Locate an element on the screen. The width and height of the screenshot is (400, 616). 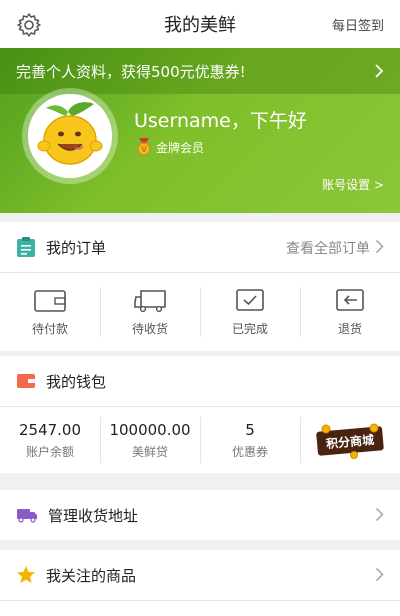
favorites-label: 我关注的商品 is located at coordinates (91, 575).